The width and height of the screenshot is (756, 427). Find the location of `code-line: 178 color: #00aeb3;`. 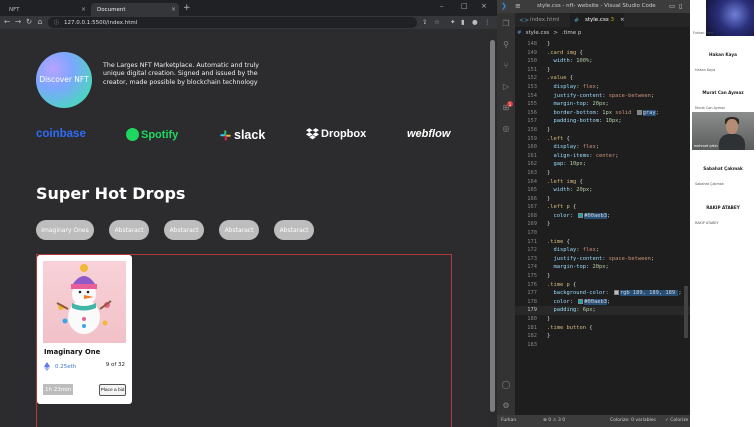

code-line: 178 color: #00aeb3; is located at coordinates (602, 302).